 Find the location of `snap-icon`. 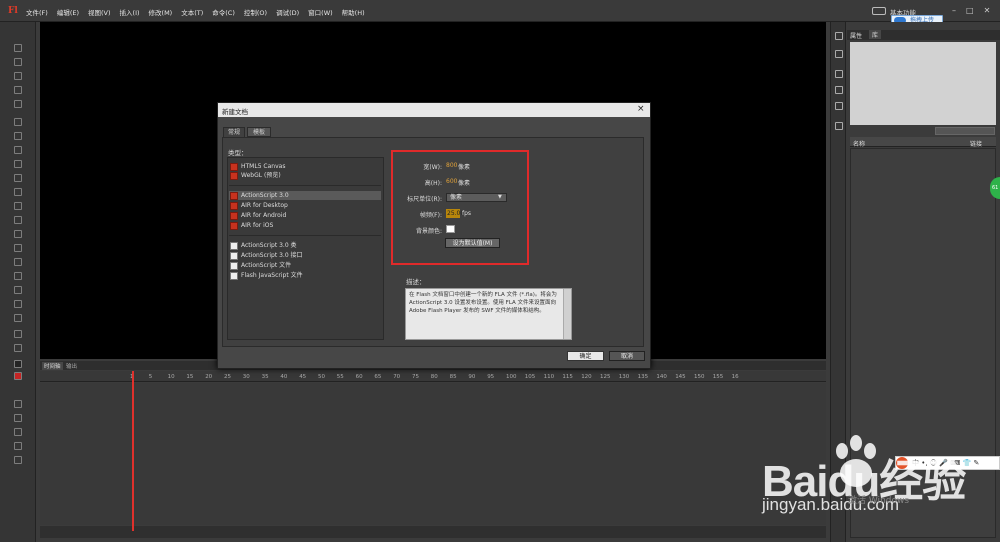

snap-icon is located at coordinates (18, 404).